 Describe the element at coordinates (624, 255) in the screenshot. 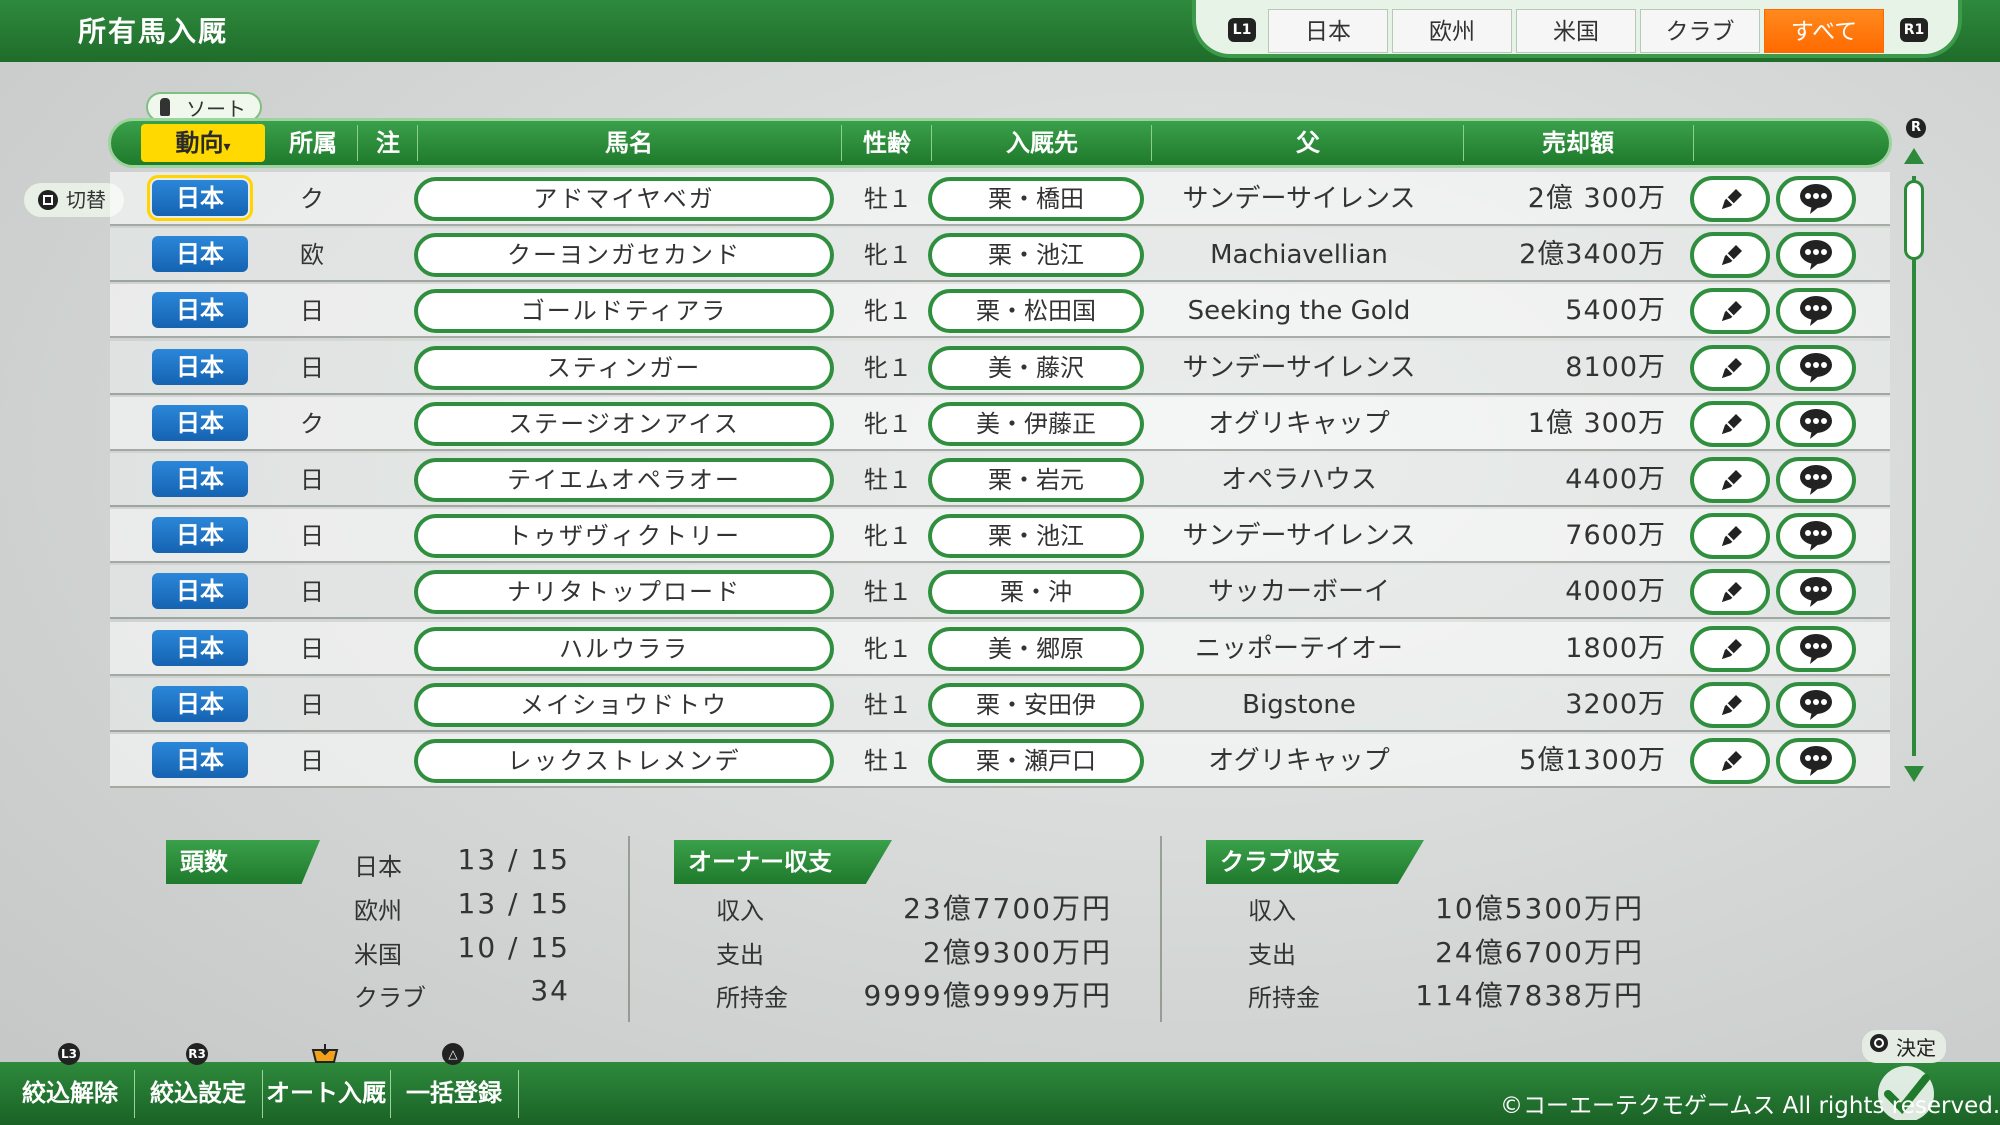

I see `horse-name-button: クーヨンガセカンド` at that location.